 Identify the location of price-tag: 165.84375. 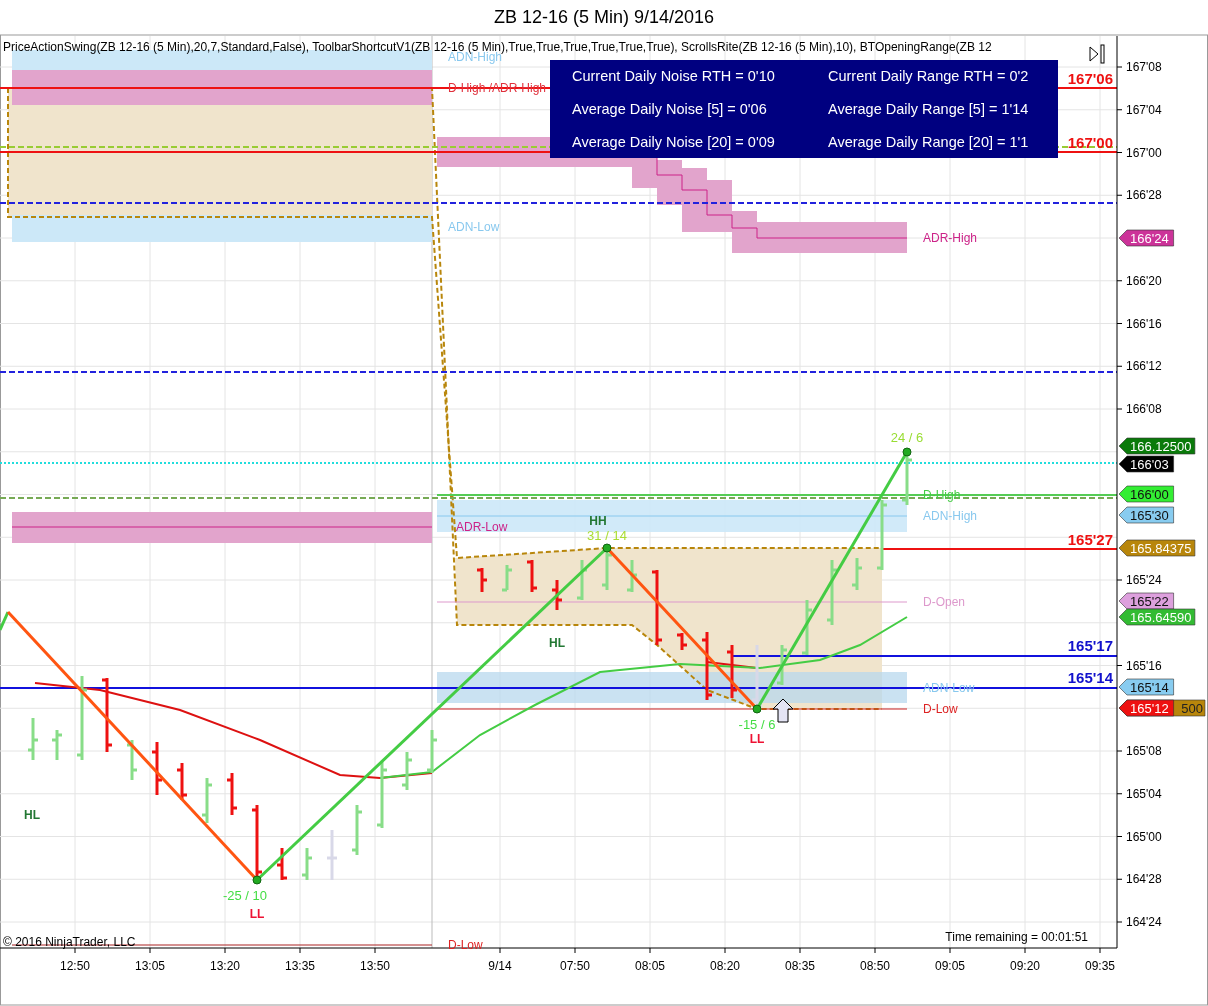
(1157, 548).